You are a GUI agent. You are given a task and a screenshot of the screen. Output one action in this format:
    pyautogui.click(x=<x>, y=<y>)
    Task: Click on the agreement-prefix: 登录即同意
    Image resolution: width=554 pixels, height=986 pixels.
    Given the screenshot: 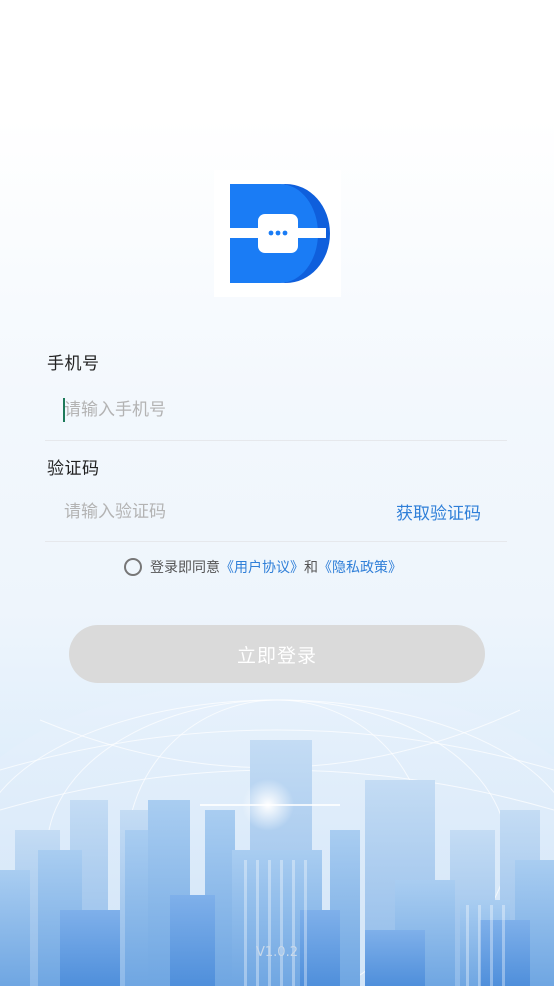 What is the action you would take?
    pyautogui.click(x=185, y=568)
    